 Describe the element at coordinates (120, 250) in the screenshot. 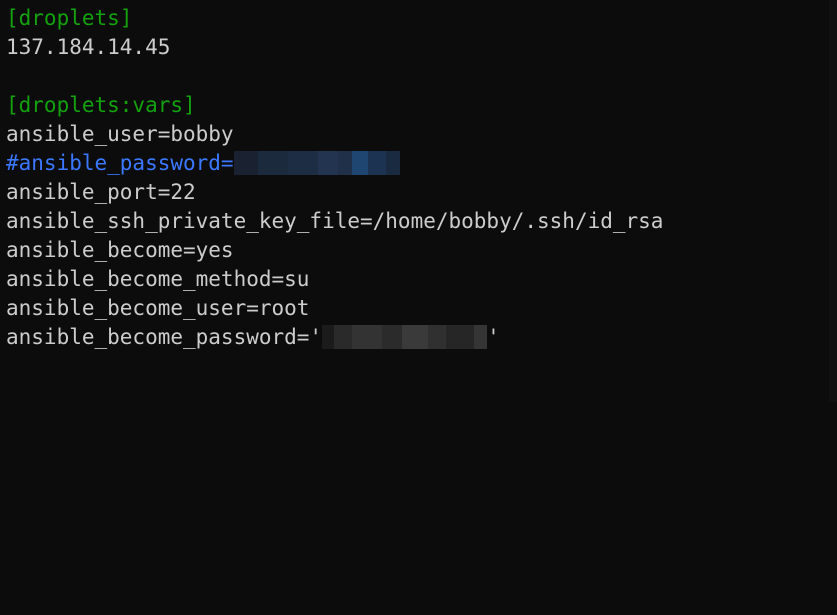

I see `config-line-ansible-become: ansible_become=yes` at that location.